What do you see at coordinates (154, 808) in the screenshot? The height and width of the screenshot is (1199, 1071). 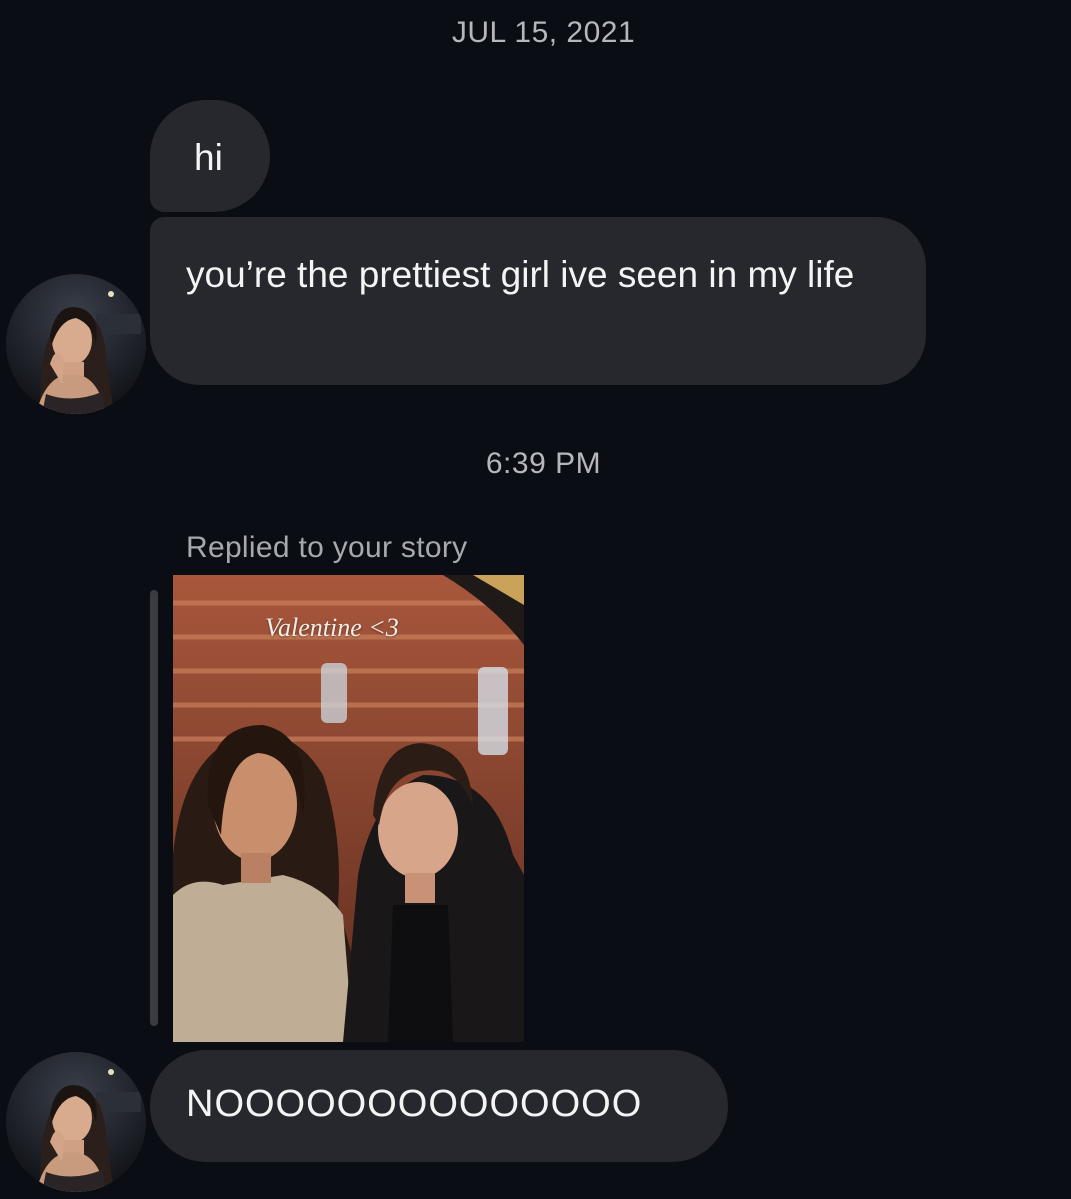 I see `reply-indicator-bar` at bounding box center [154, 808].